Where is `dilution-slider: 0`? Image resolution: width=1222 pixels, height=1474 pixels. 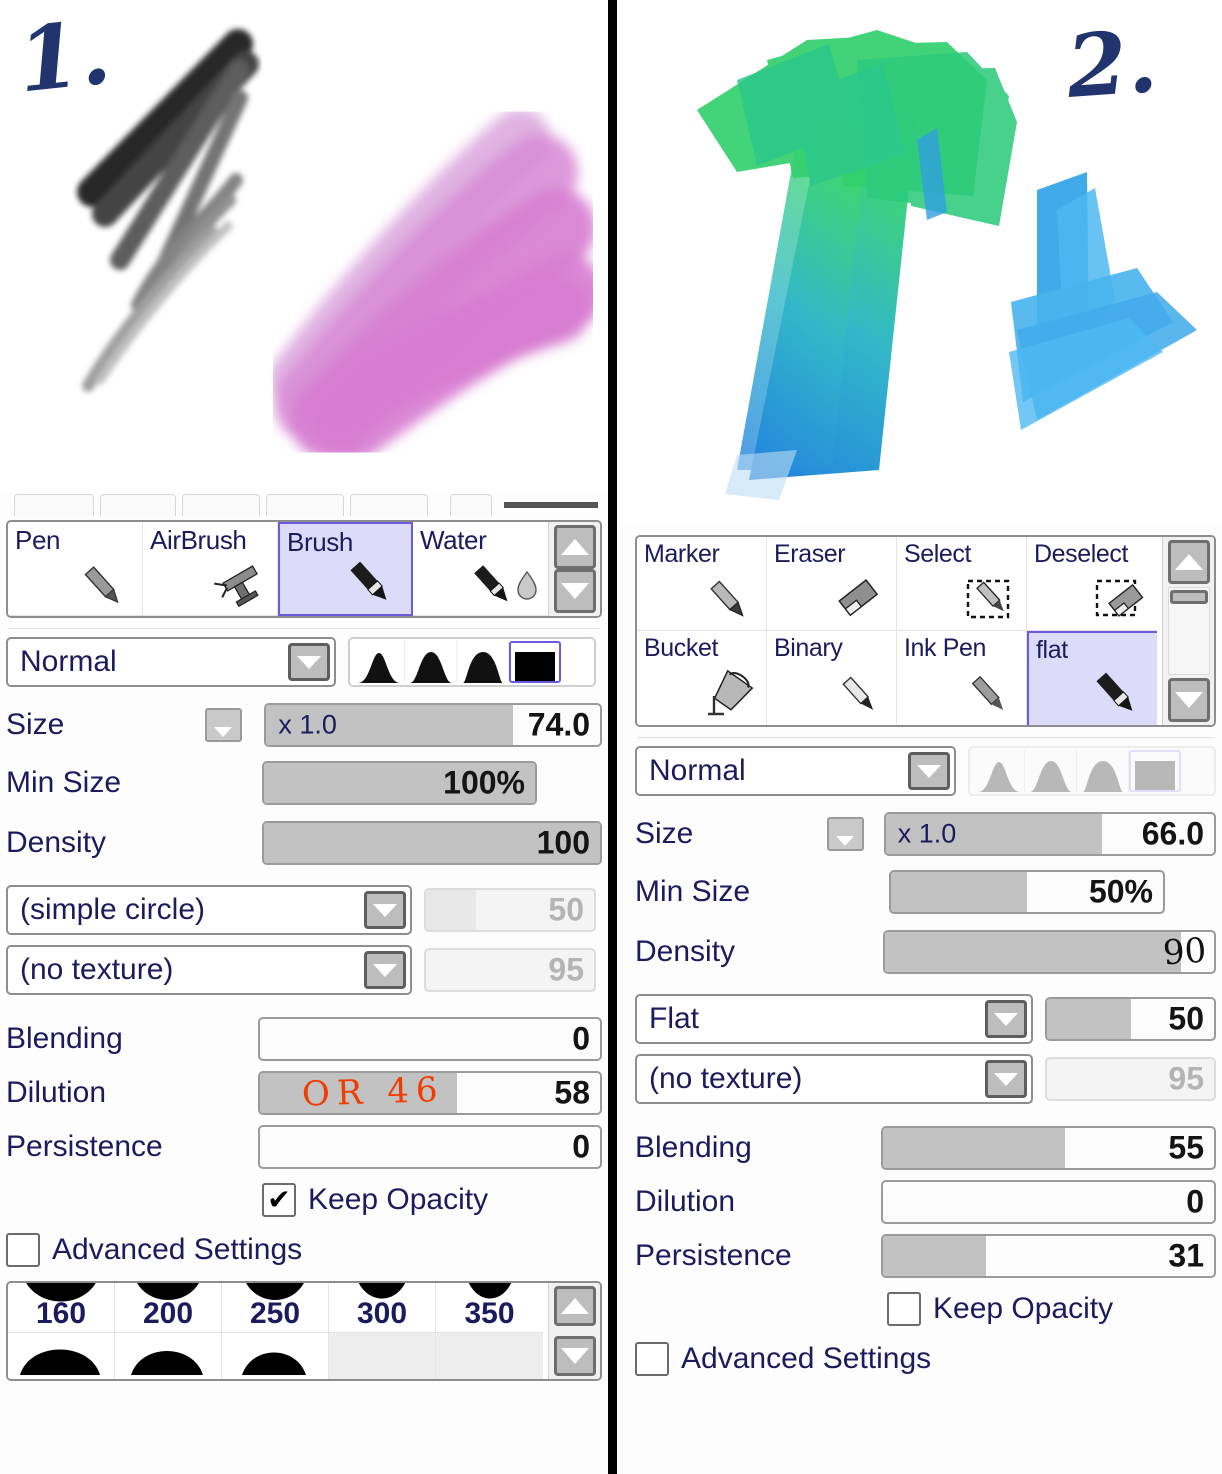 dilution-slider: 0 is located at coordinates (1048, 1202).